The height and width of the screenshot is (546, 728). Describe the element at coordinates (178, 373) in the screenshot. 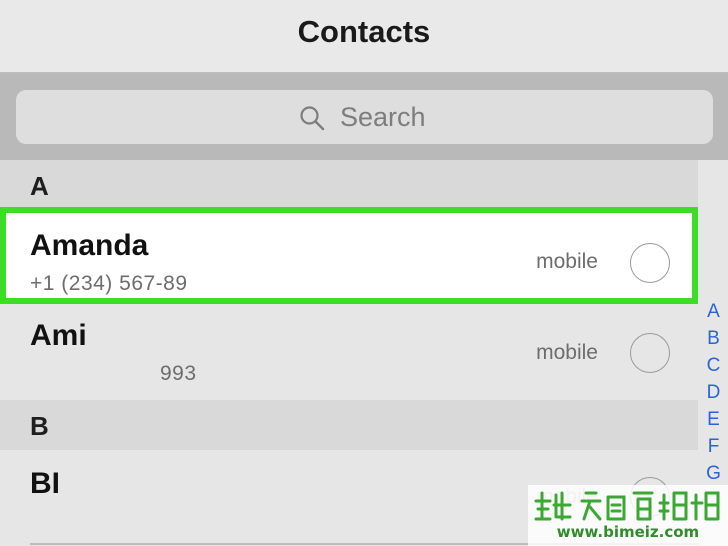

I see `contact-phone: 993` at that location.